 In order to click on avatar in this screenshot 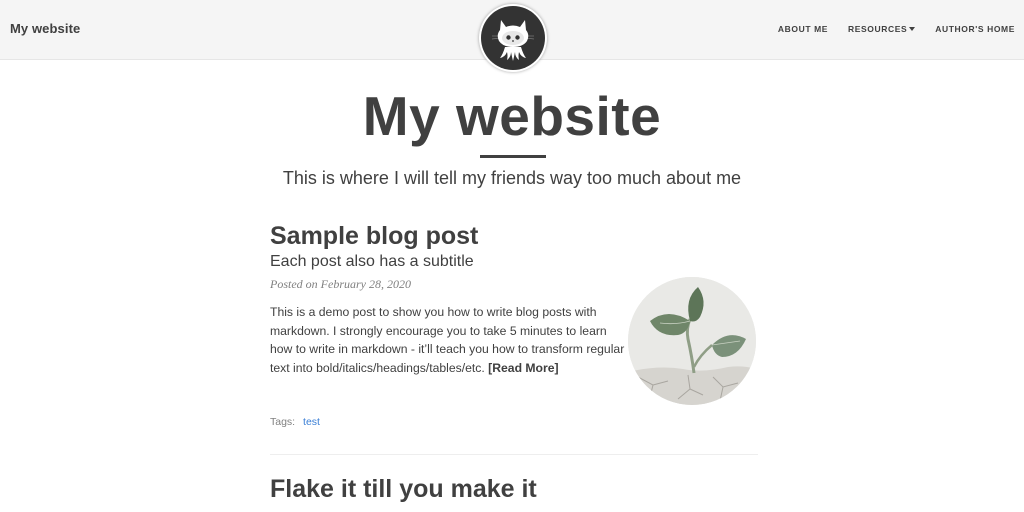, I will do `click(513, 38)`.